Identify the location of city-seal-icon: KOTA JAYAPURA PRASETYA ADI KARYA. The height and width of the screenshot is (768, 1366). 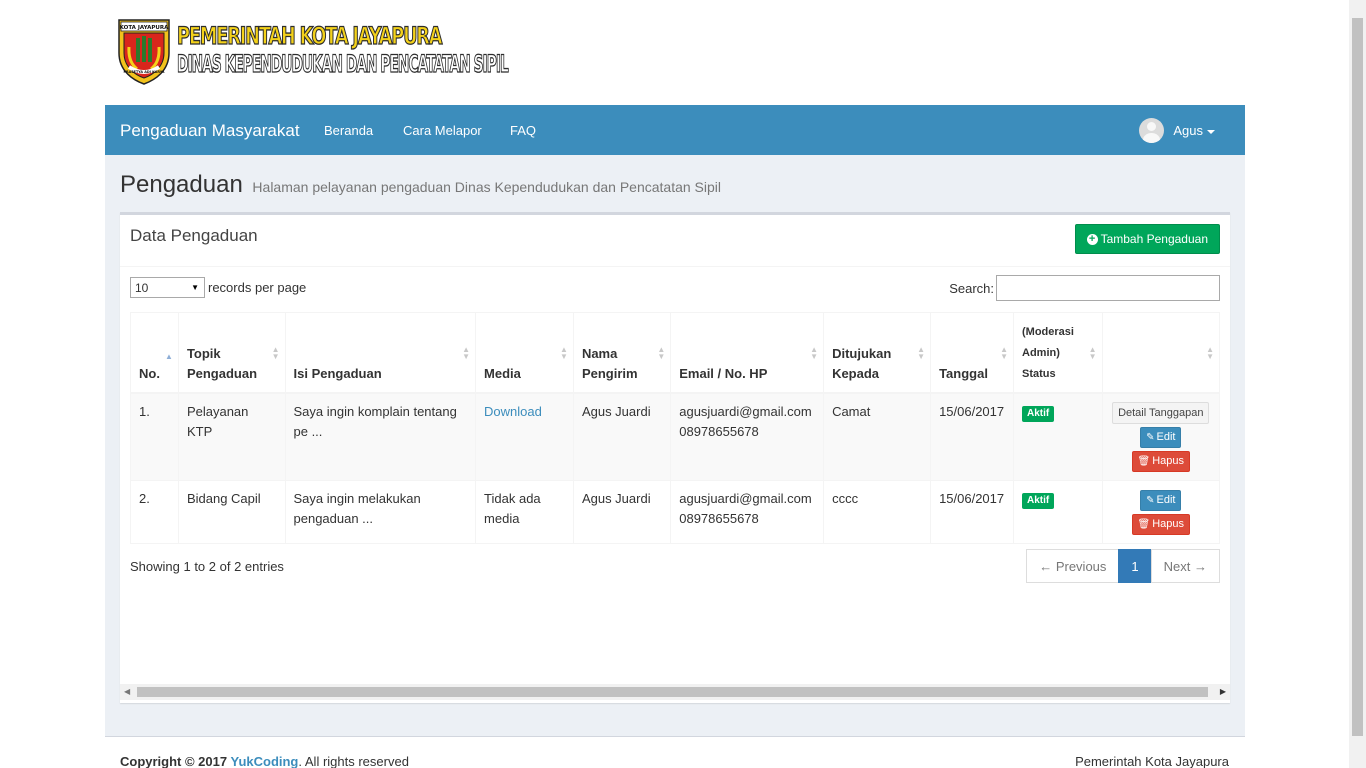
(144, 52).